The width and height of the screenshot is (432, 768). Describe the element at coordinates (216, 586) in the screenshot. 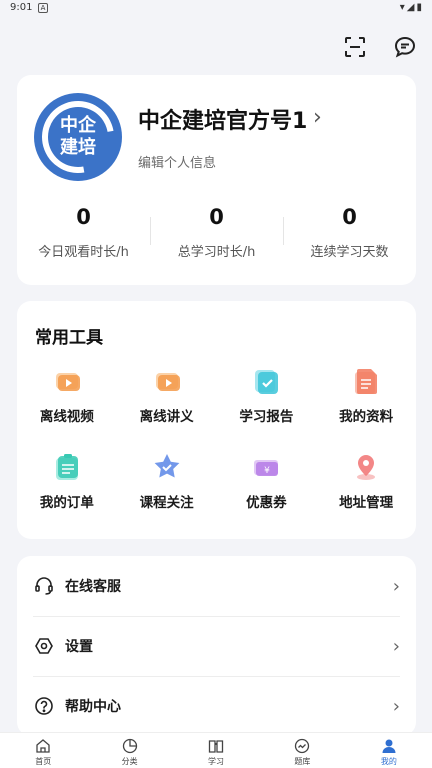

I see `menu-item-online-service: 在线客服 ›` at that location.